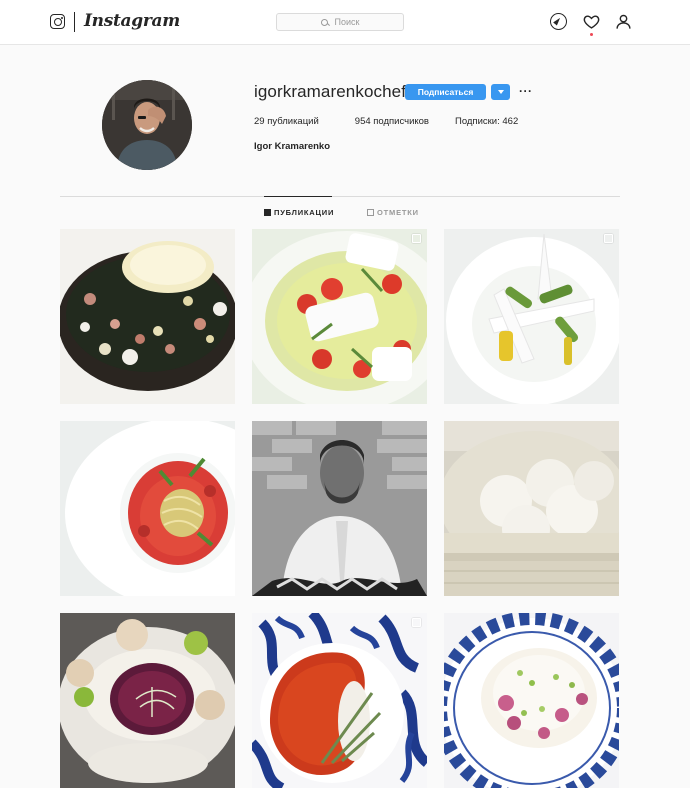 The width and height of the screenshot is (690, 788). What do you see at coordinates (623, 21) in the screenshot?
I see `user-icon` at bounding box center [623, 21].